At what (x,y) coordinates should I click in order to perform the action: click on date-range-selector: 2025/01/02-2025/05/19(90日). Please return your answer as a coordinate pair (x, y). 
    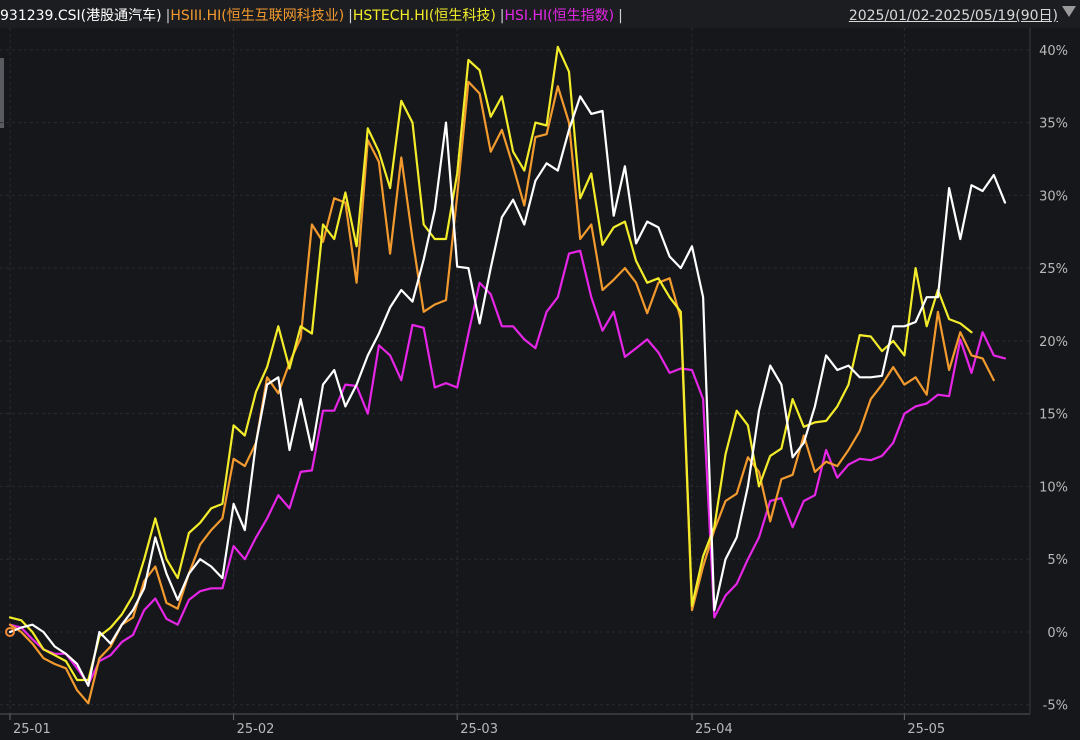
    Looking at the image, I should click on (953, 15).